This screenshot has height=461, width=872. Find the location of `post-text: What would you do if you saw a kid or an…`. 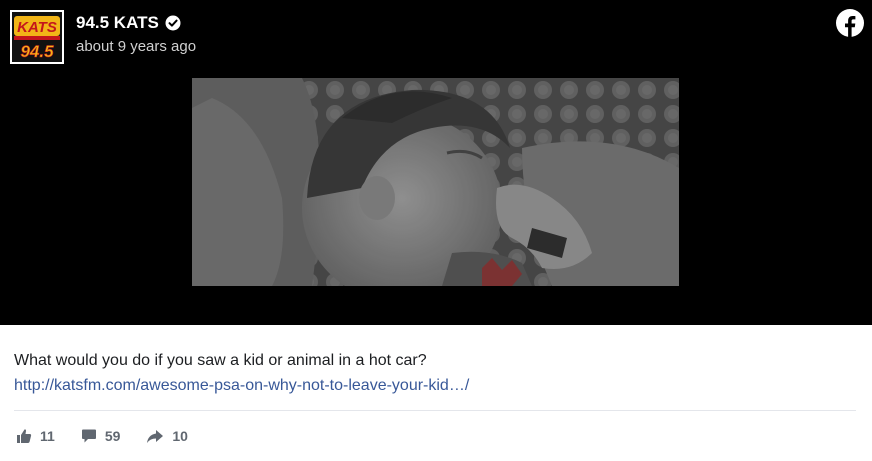

post-text: What would you do if you saw a kid or an… is located at coordinates (220, 360).